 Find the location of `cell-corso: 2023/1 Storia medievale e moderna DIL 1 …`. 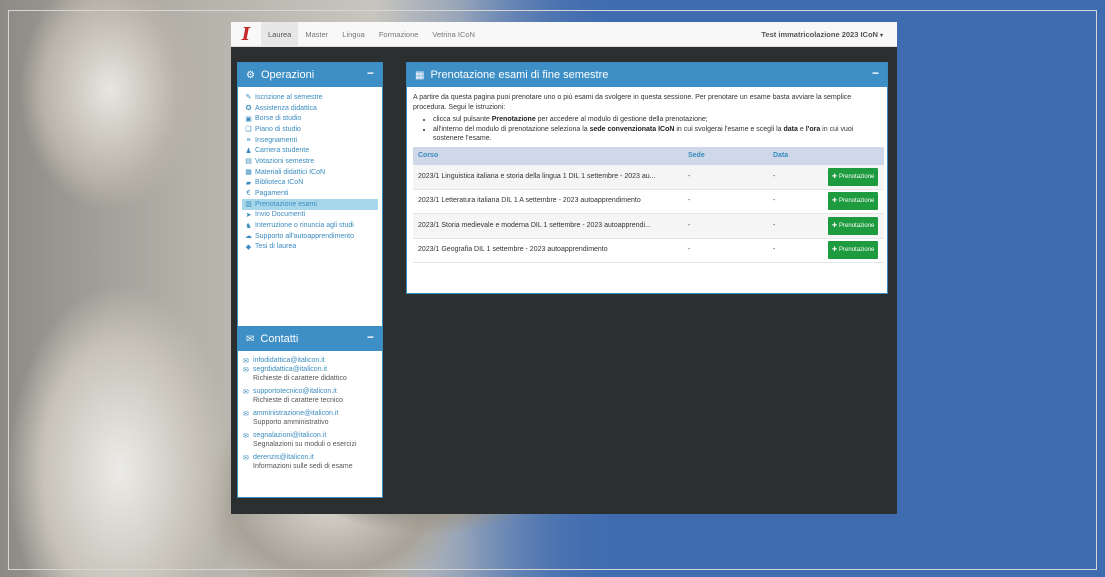

cell-corso: 2023/1 Storia medievale e moderna DIL 1 … is located at coordinates (548, 226).